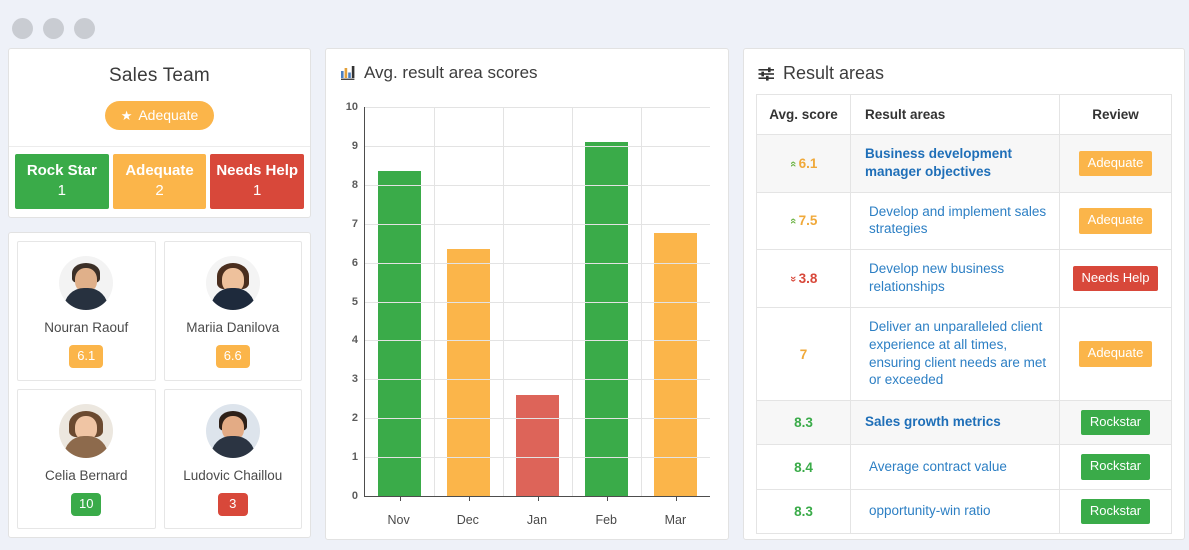 The width and height of the screenshot is (1189, 550). Describe the element at coordinates (232, 459) in the screenshot. I see `member-card: Ludovic Chaillou 3` at that location.